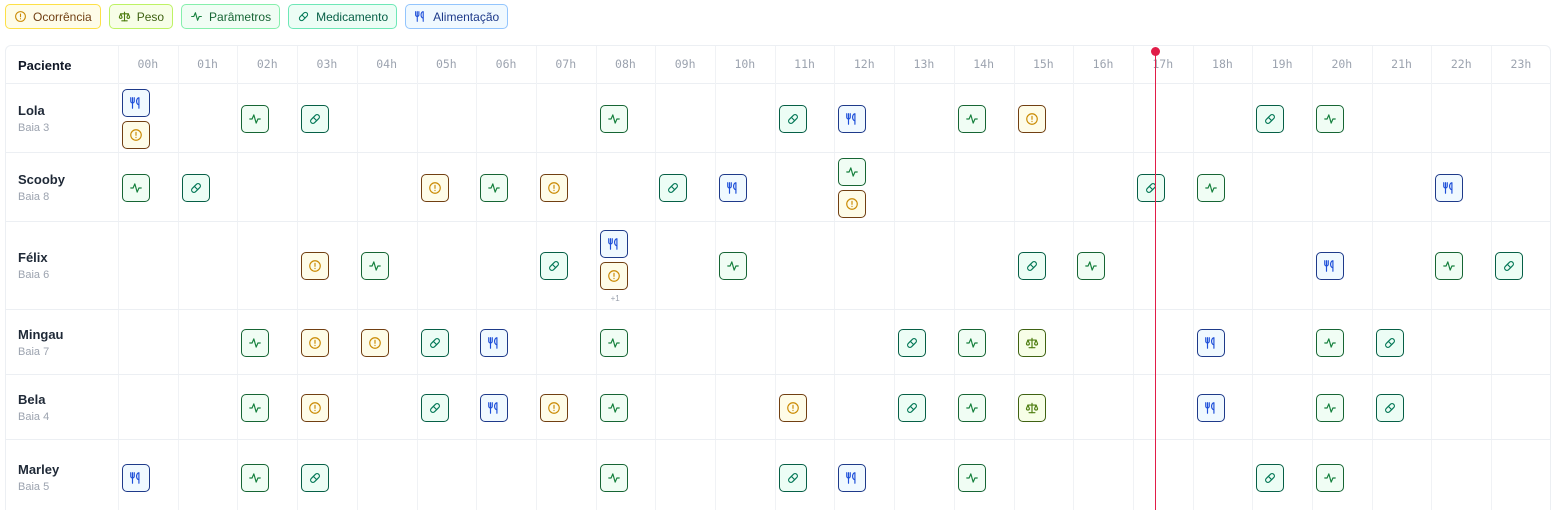  What do you see at coordinates (41, 179) in the screenshot?
I see `patient-name: Scooby` at bounding box center [41, 179].